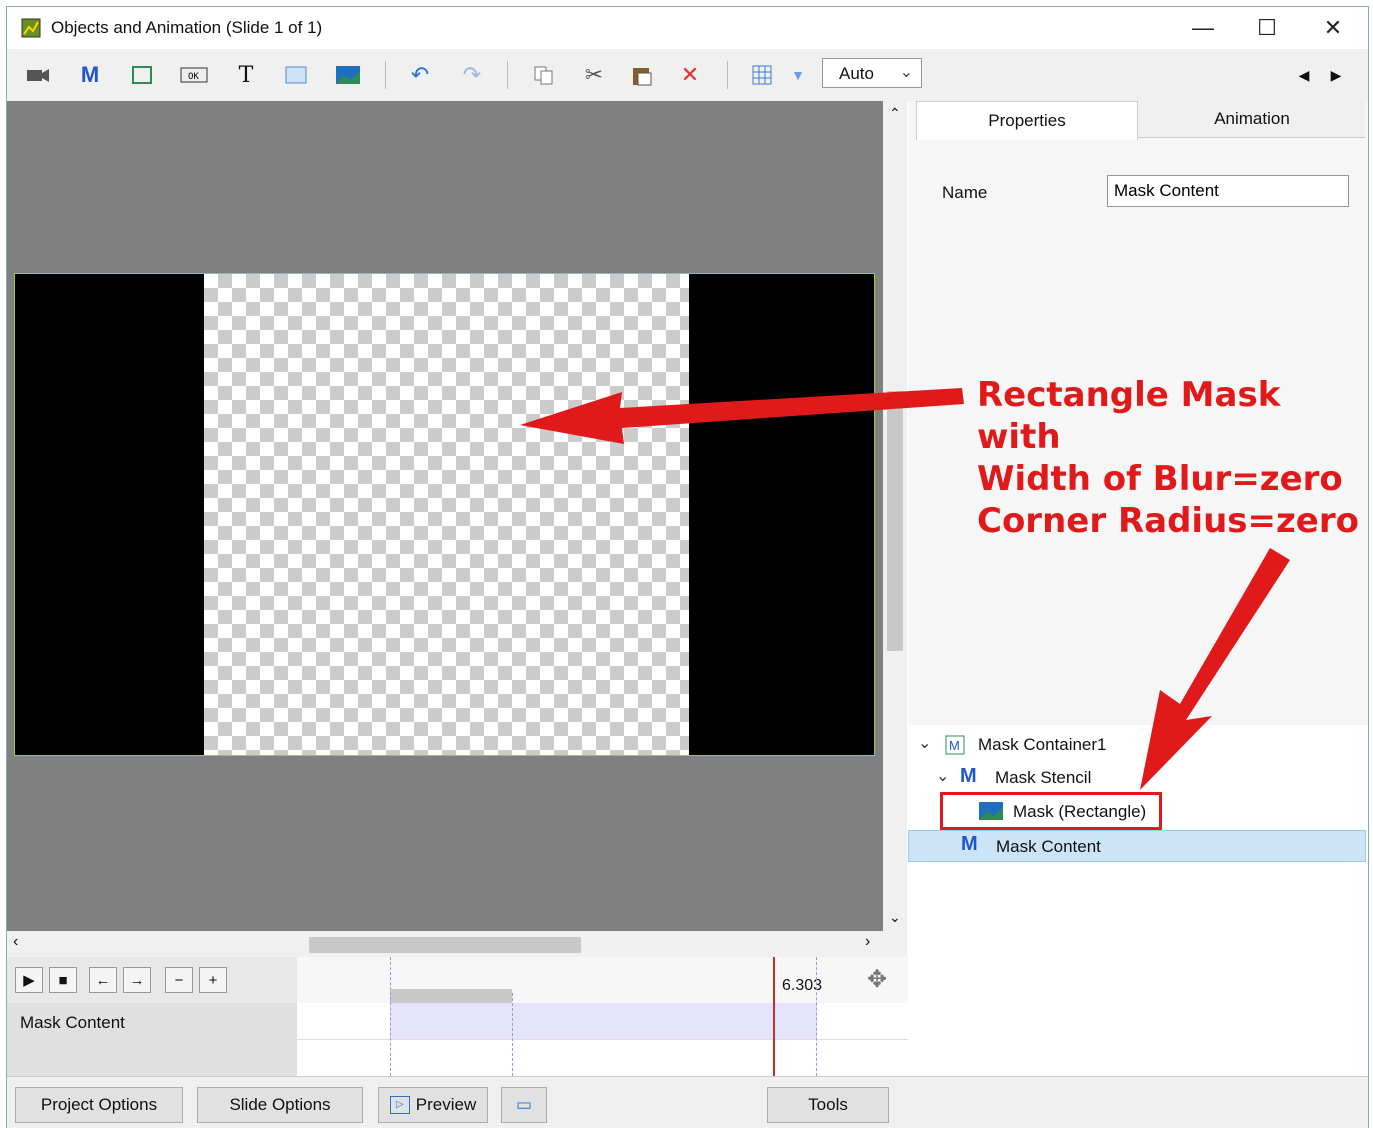 Image resolution: width=1373 pixels, height=1128 pixels. Describe the element at coordinates (742, 416) in the screenshot. I see `annotation-arrow-left` at that location.